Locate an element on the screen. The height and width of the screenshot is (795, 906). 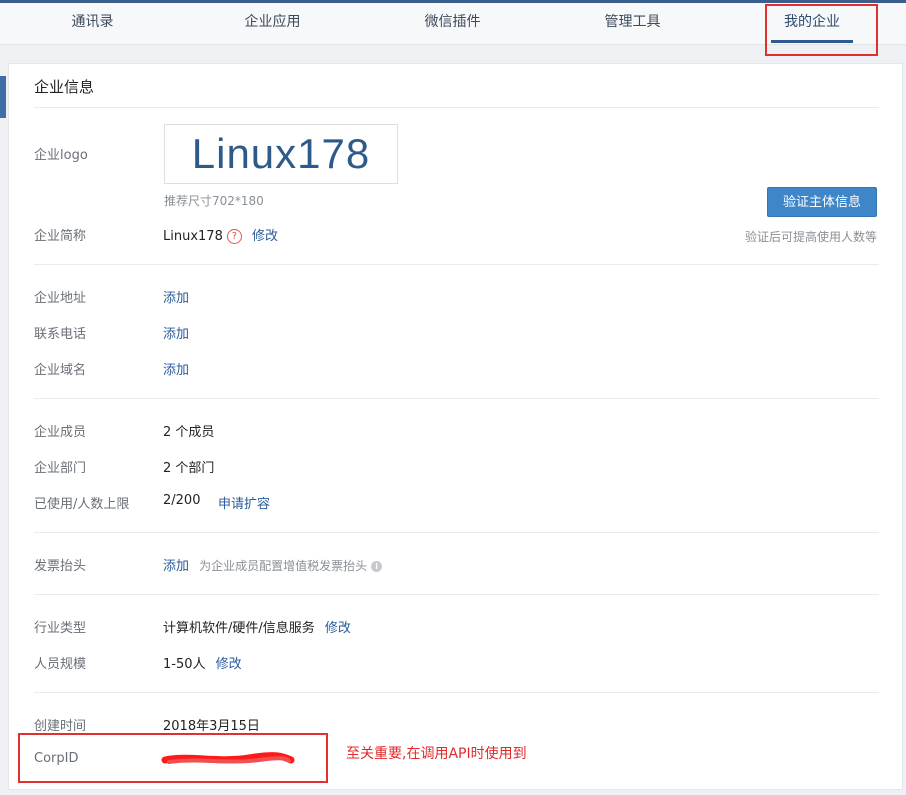
staff-size-label: 人员规模 is located at coordinates (60, 664).